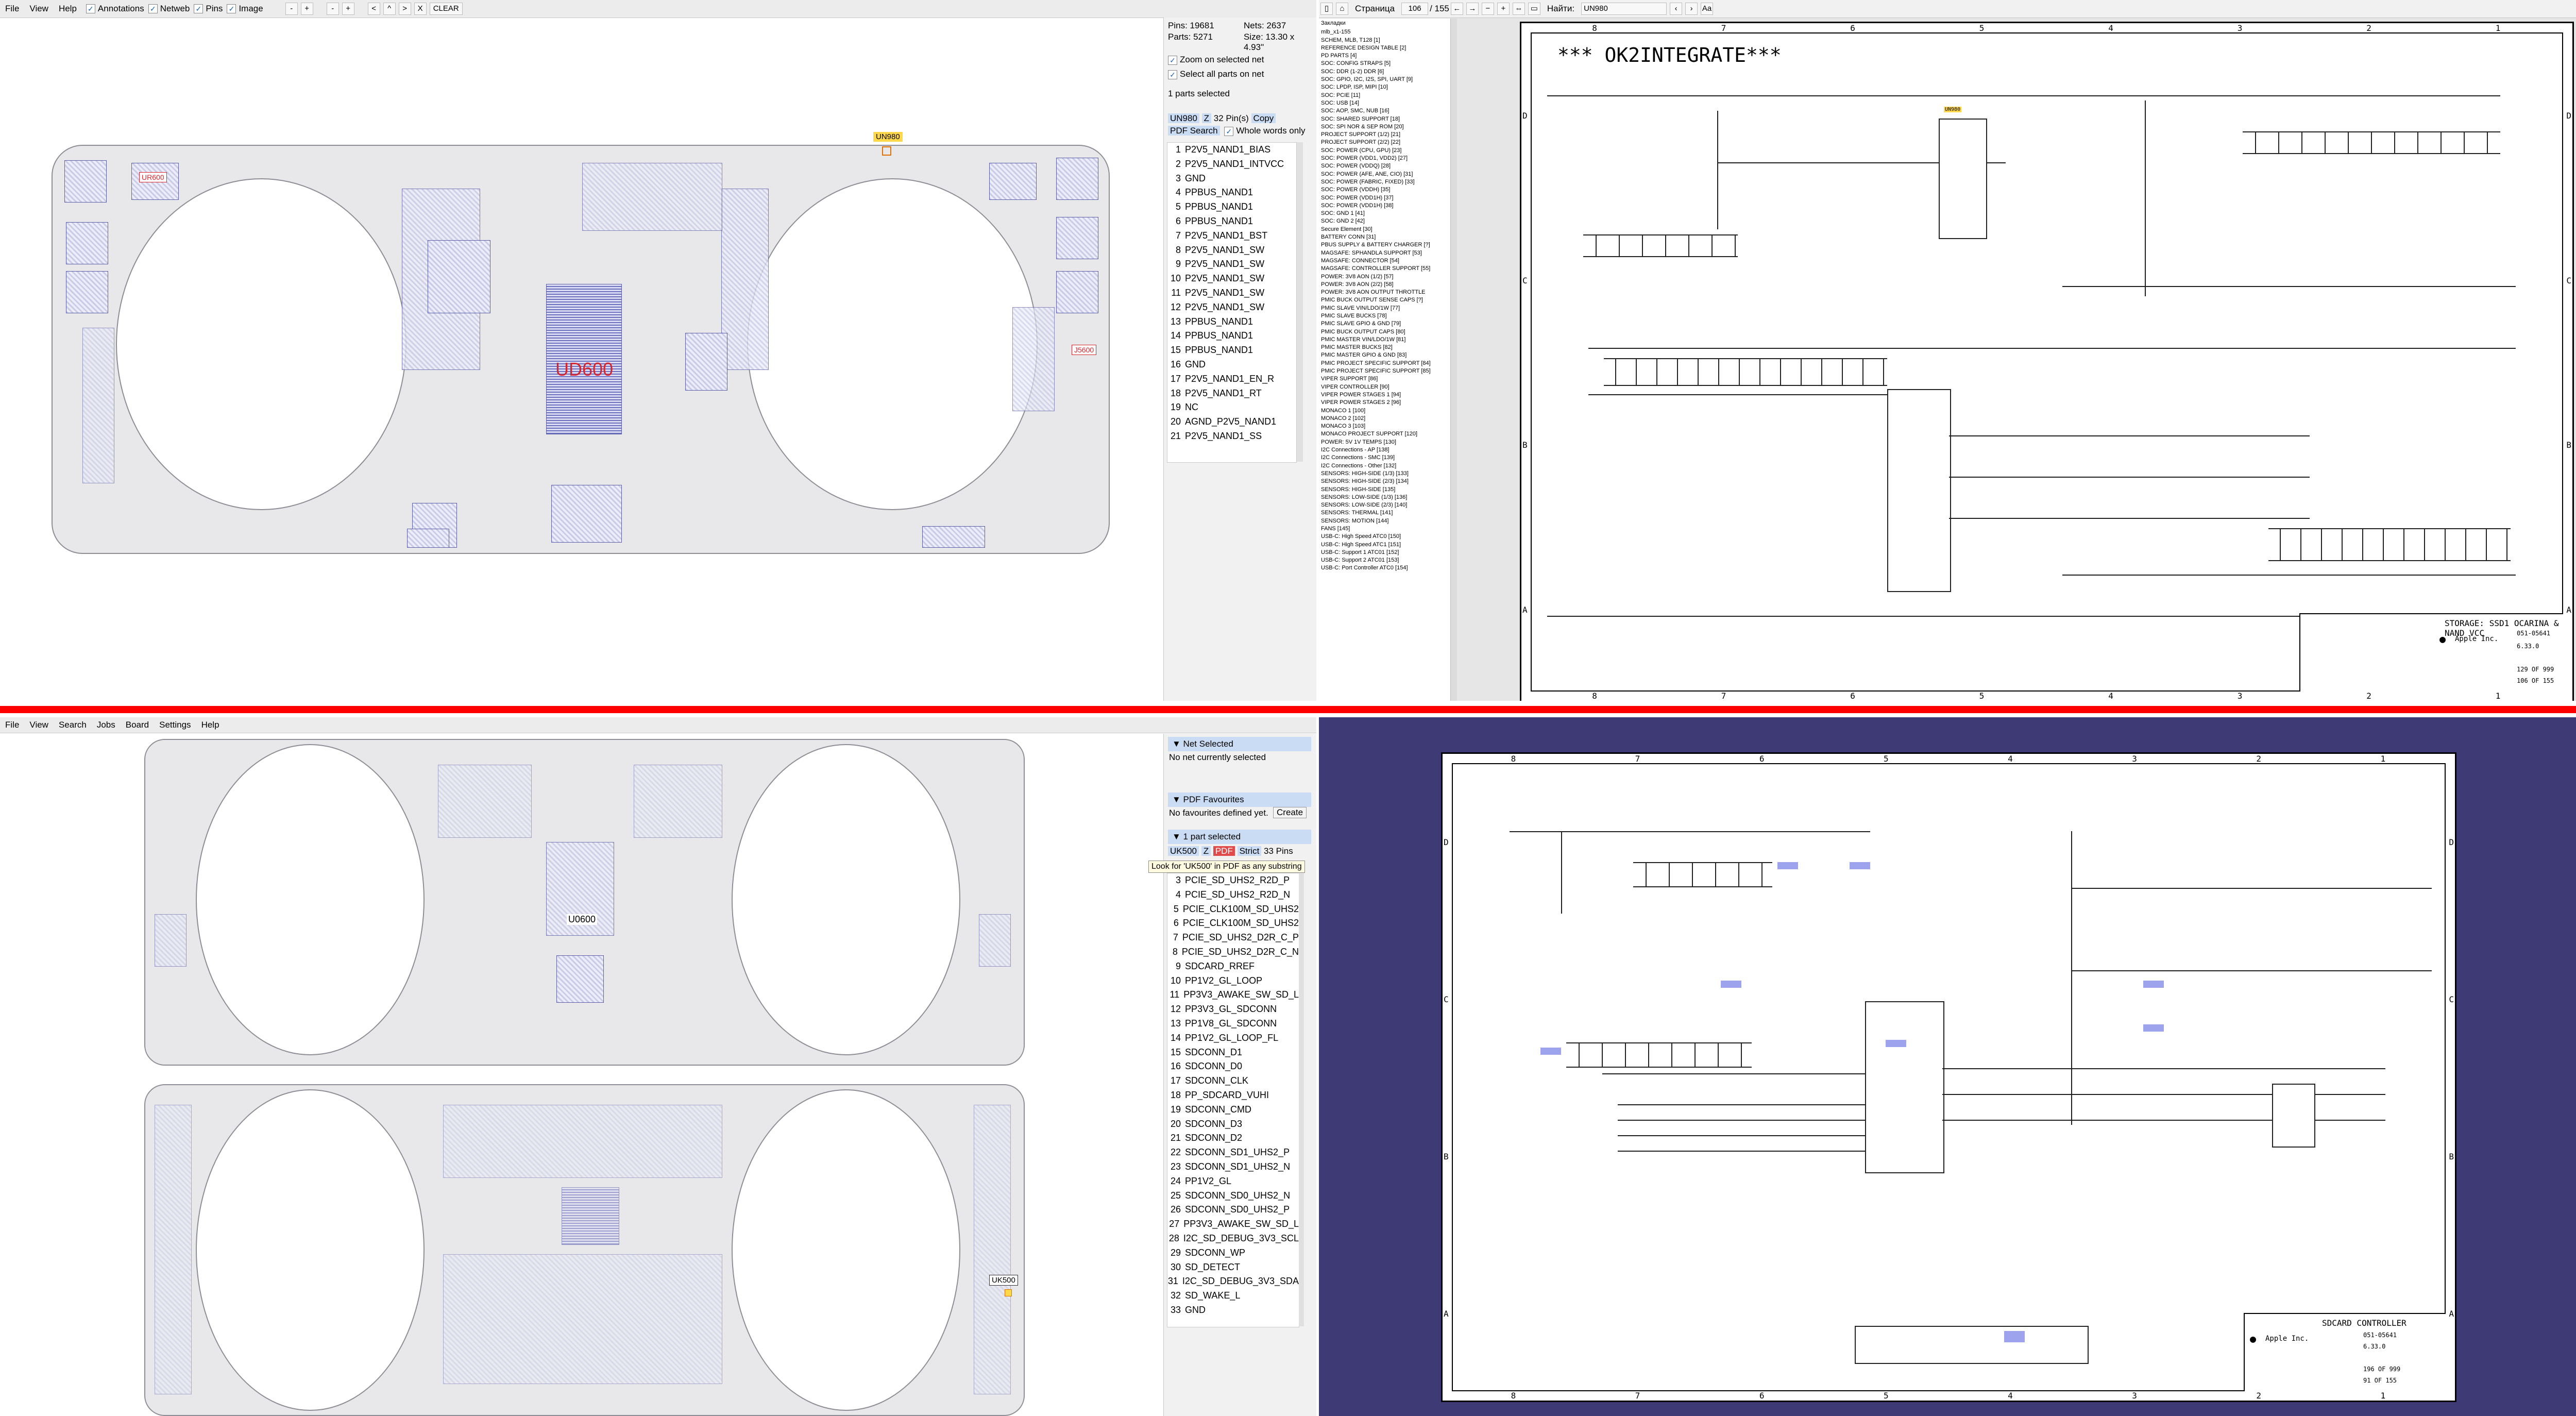 The height and width of the screenshot is (1416, 2576). Describe the element at coordinates (1691, 9) in the screenshot. I see `find-next-icon: ›` at that location.